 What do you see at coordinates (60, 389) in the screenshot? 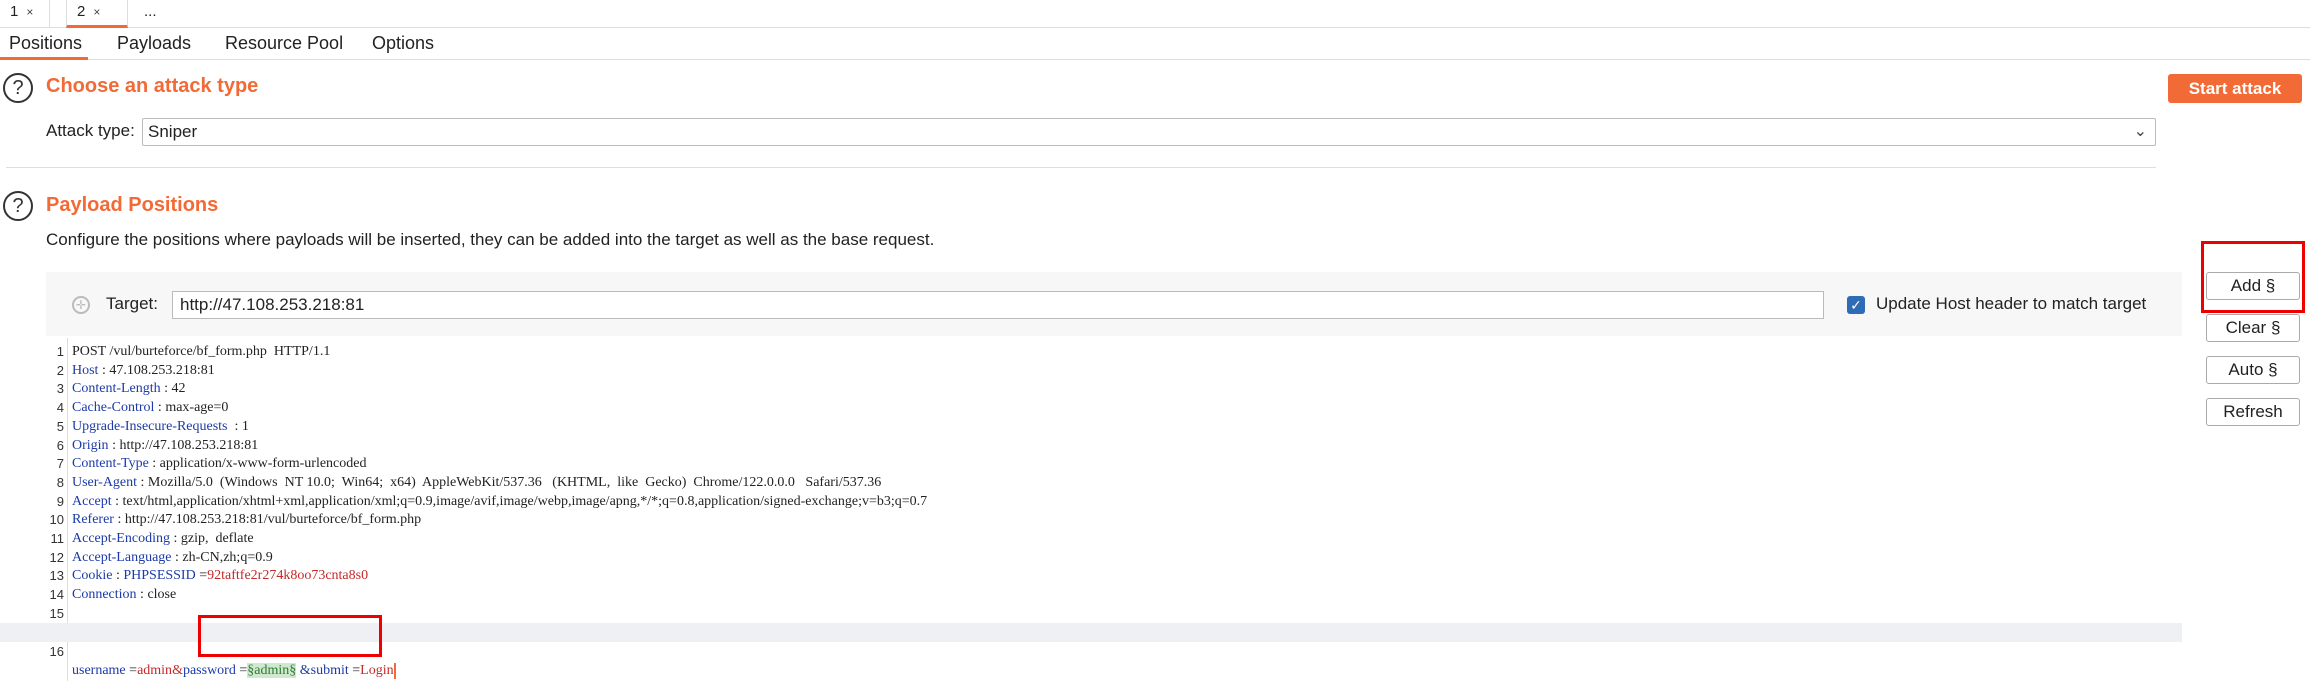
I see `line-number: 3` at bounding box center [60, 389].